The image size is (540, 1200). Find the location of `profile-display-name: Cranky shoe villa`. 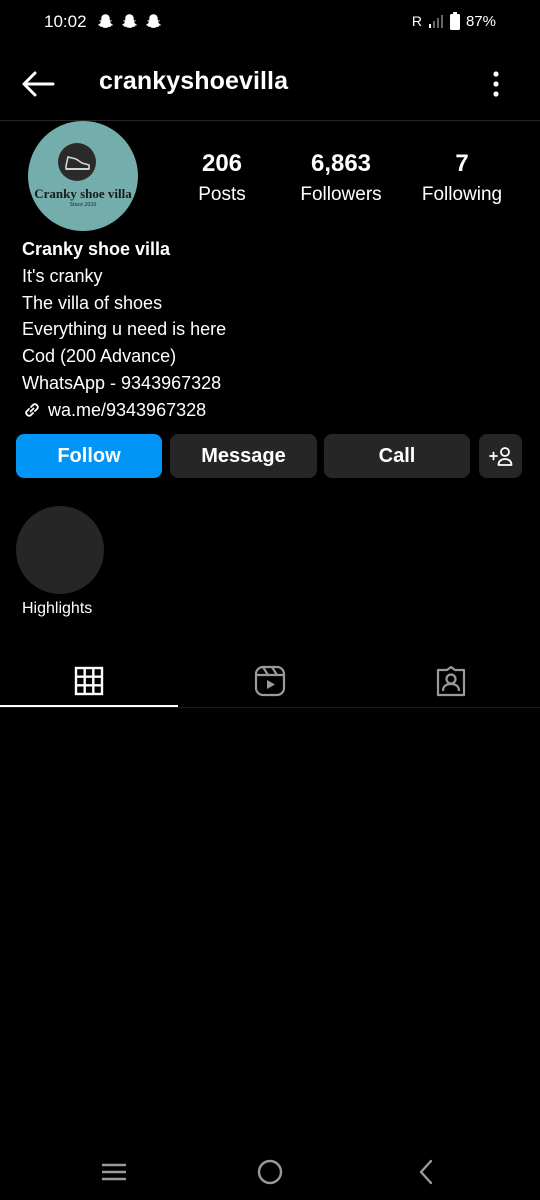

profile-display-name: Cranky shoe villa is located at coordinates (96, 249).